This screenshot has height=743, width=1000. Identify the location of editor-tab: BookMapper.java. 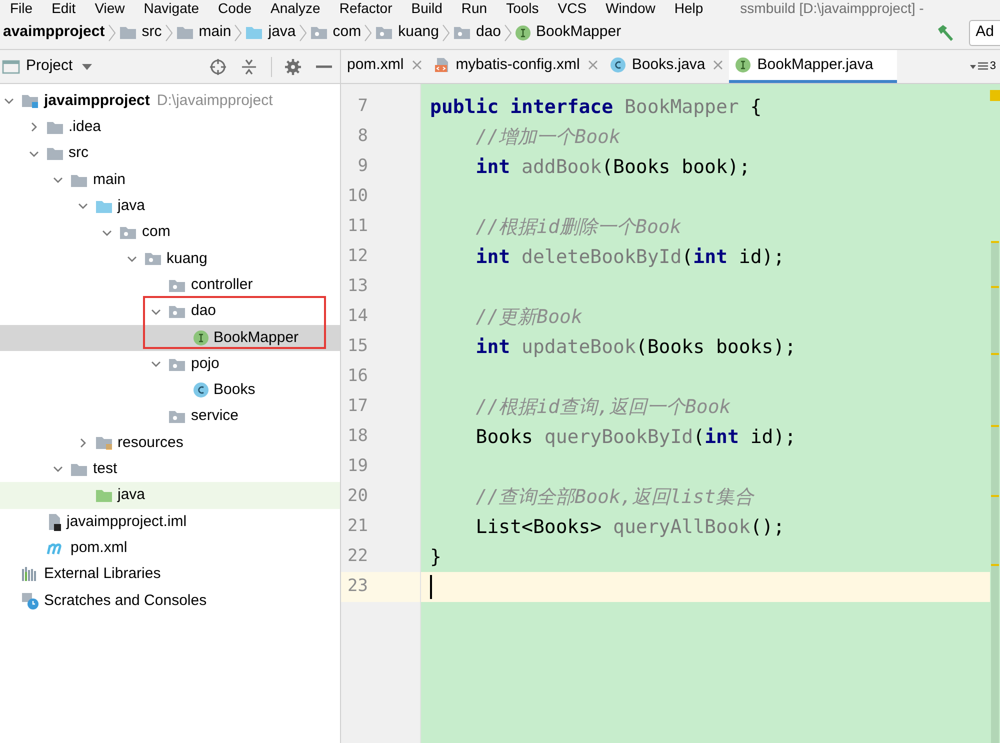
(813, 66).